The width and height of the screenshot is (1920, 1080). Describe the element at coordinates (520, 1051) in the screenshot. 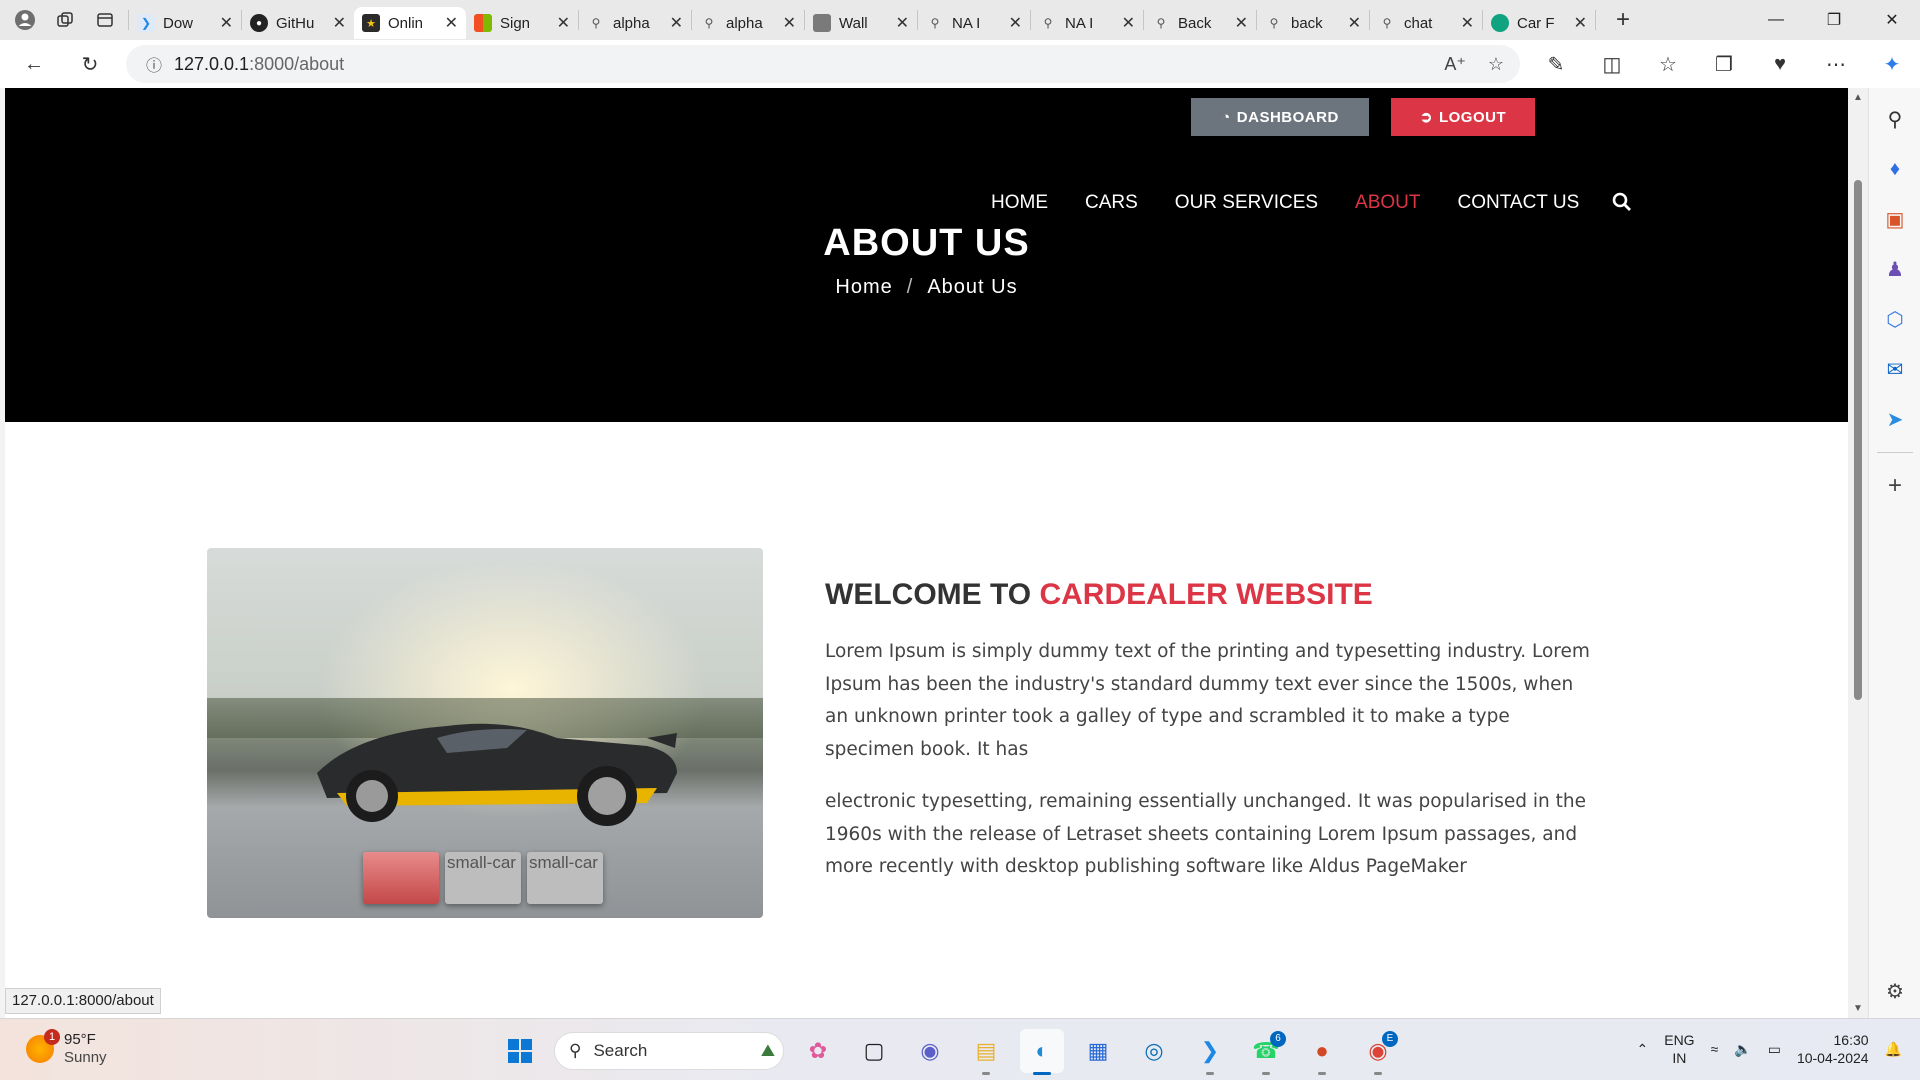

I see `start-windows-icon` at that location.